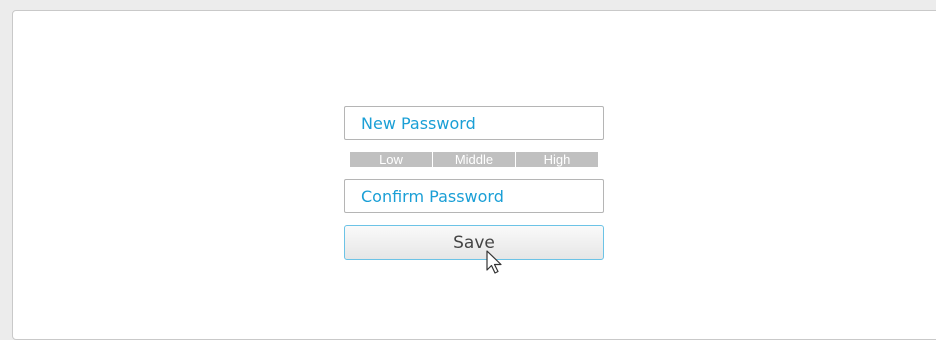 Image resolution: width=936 pixels, height=340 pixels. I want to click on password-strength-meter: Low Middle High, so click(474, 159).